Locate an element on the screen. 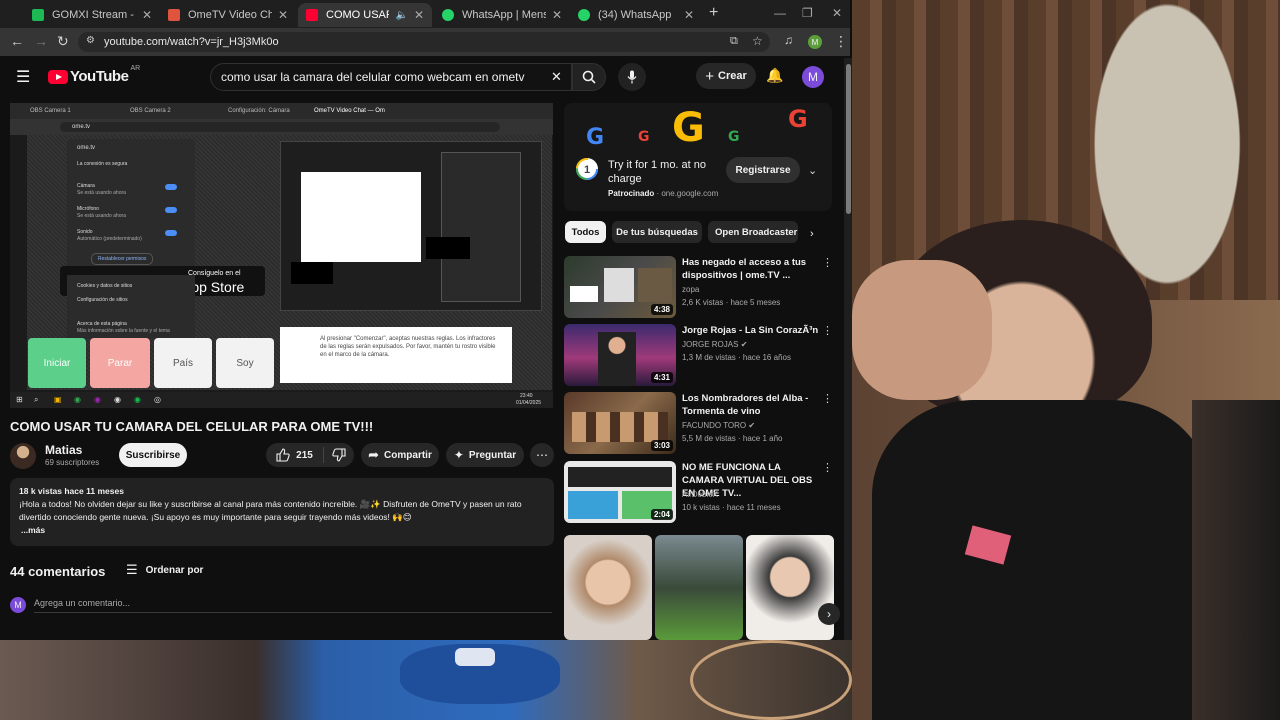 This screenshot has width=1280, height=720. bookmark-star-icon: ☆ is located at coordinates (757, 41).